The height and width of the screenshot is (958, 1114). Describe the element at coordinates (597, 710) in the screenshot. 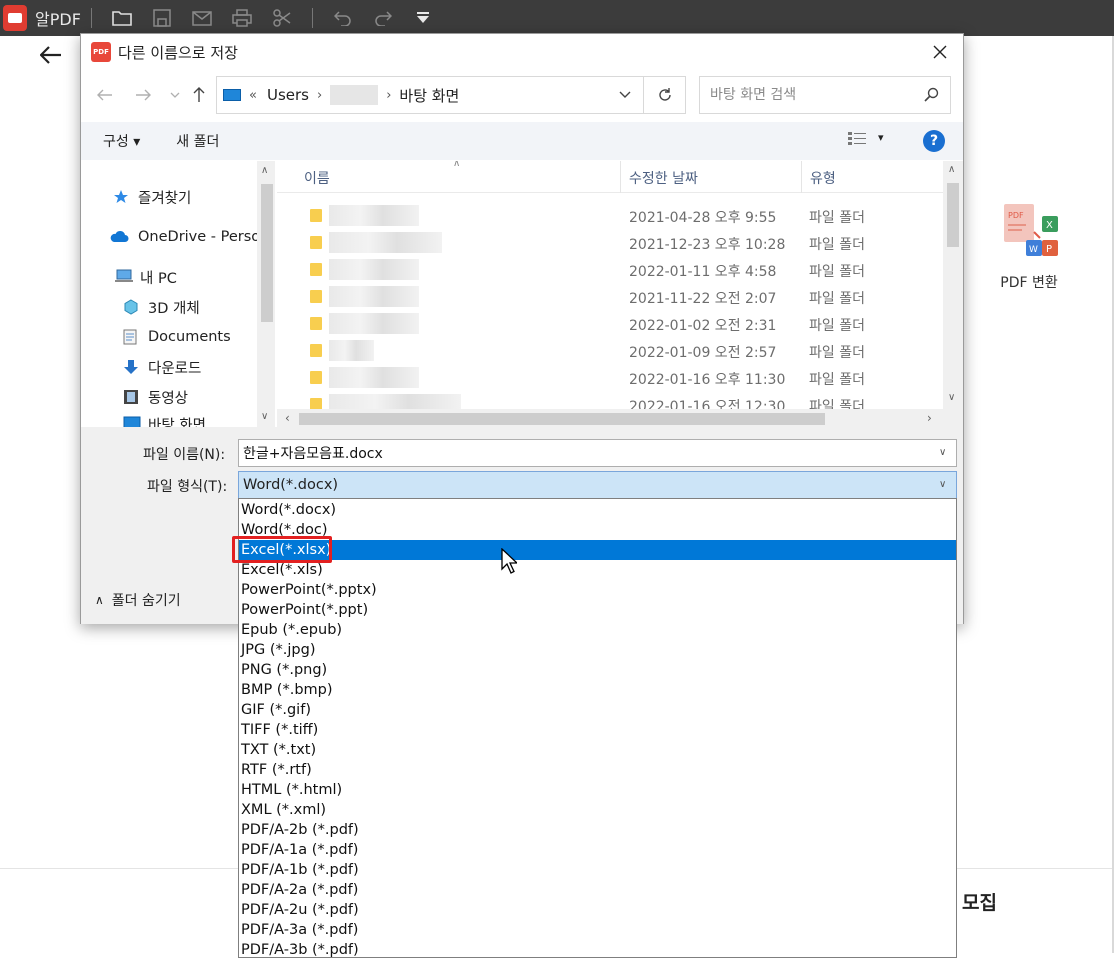

I see `file-type-option: GIF (*.gif)` at that location.